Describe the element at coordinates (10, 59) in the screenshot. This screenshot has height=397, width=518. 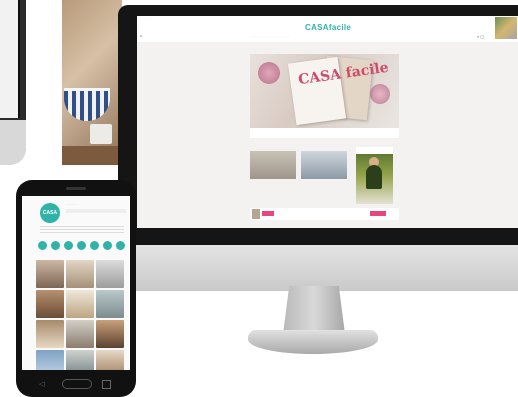
I see `laptop-screen` at that location.